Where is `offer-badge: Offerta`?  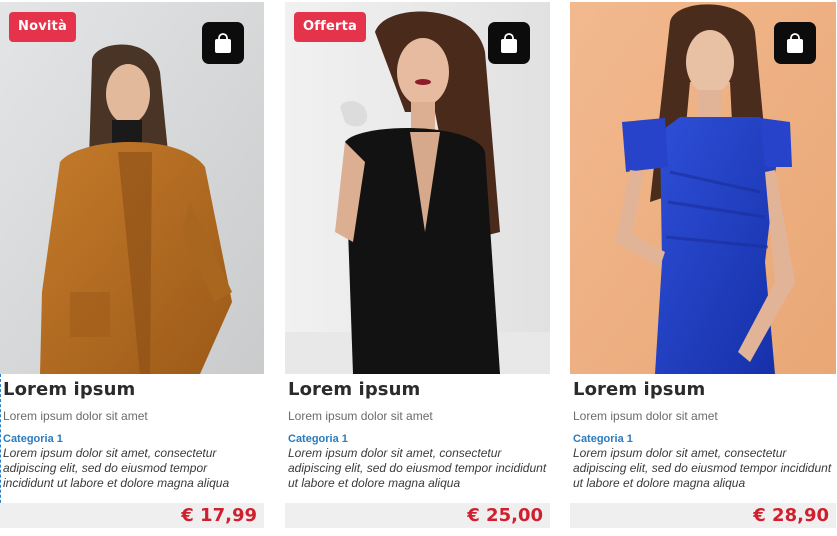 offer-badge: Offerta is located at coordinates (330, 27).